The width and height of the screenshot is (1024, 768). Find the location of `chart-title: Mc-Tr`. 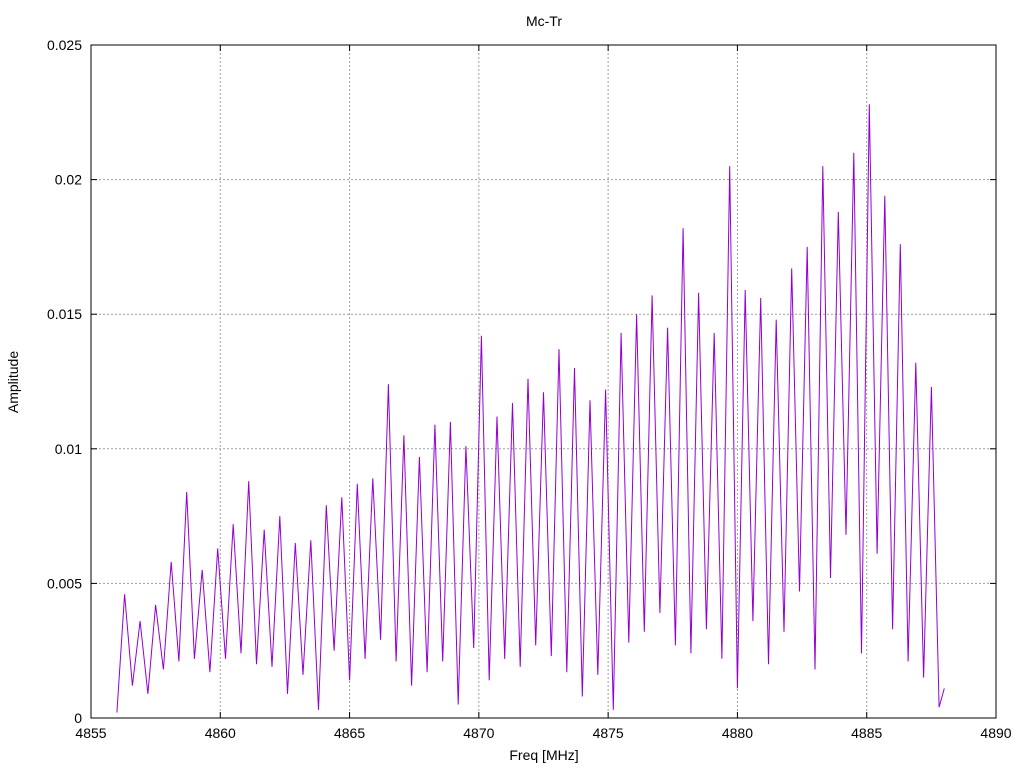

chart-title: Mc-Tr is located at coordinates (544, 21).